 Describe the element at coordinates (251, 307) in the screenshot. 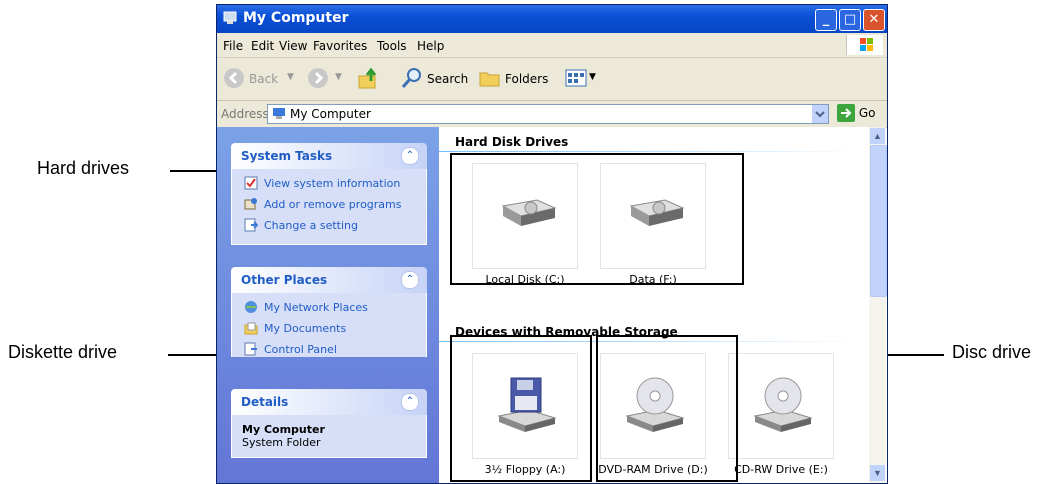

I see `network-places-icon` at that location.